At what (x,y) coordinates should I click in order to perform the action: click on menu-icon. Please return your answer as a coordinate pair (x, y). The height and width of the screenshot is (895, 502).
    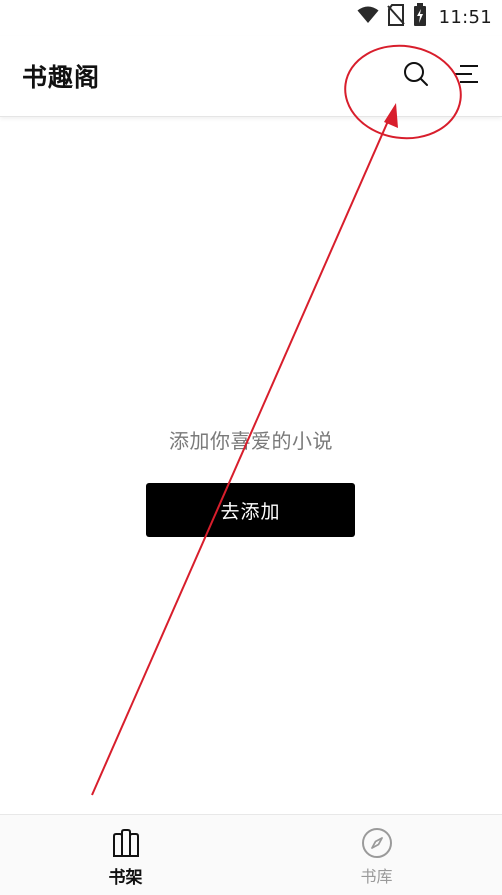
    Looking at the image, I should click on (466, 76).